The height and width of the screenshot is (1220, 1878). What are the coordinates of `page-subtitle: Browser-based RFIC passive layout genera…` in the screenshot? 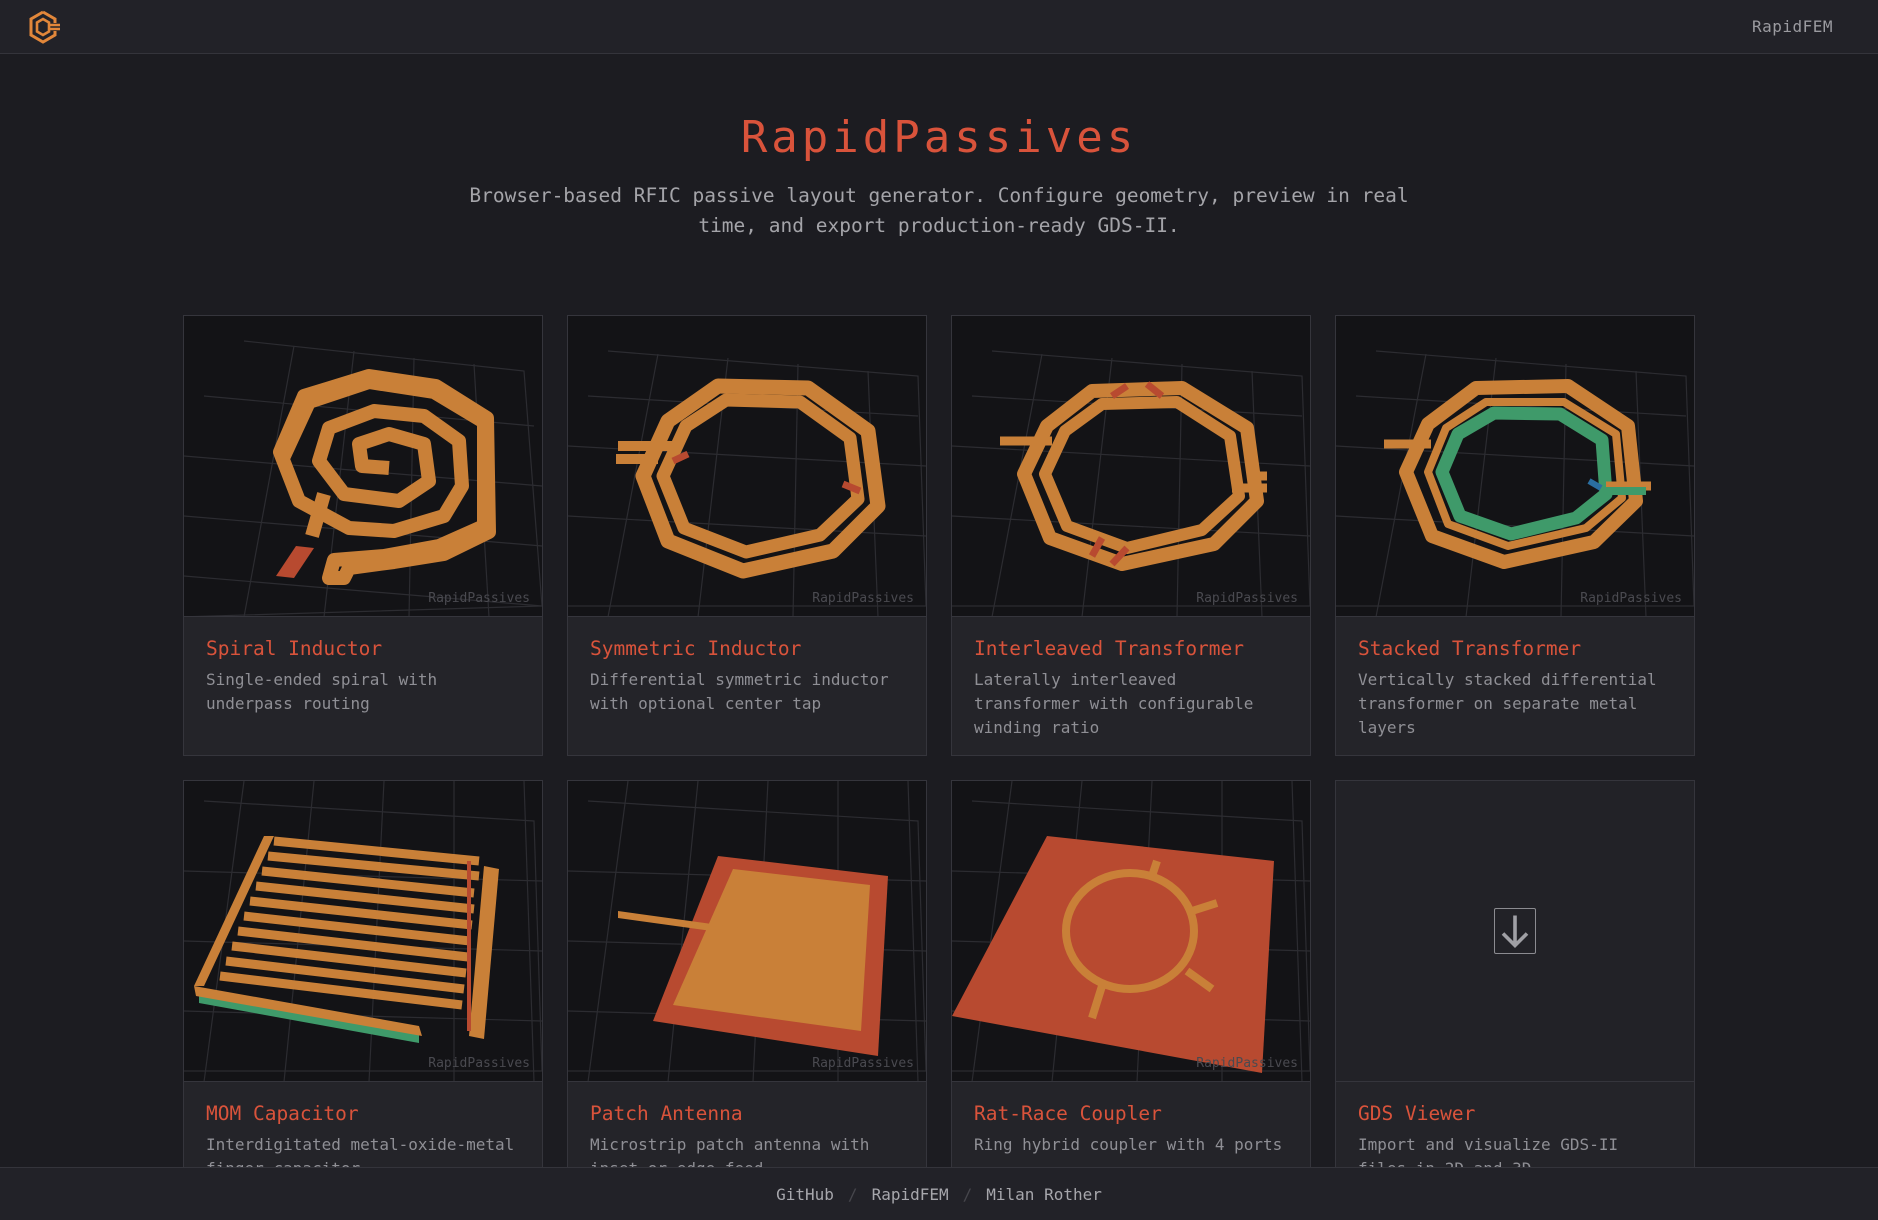 It's located at (939, 210).